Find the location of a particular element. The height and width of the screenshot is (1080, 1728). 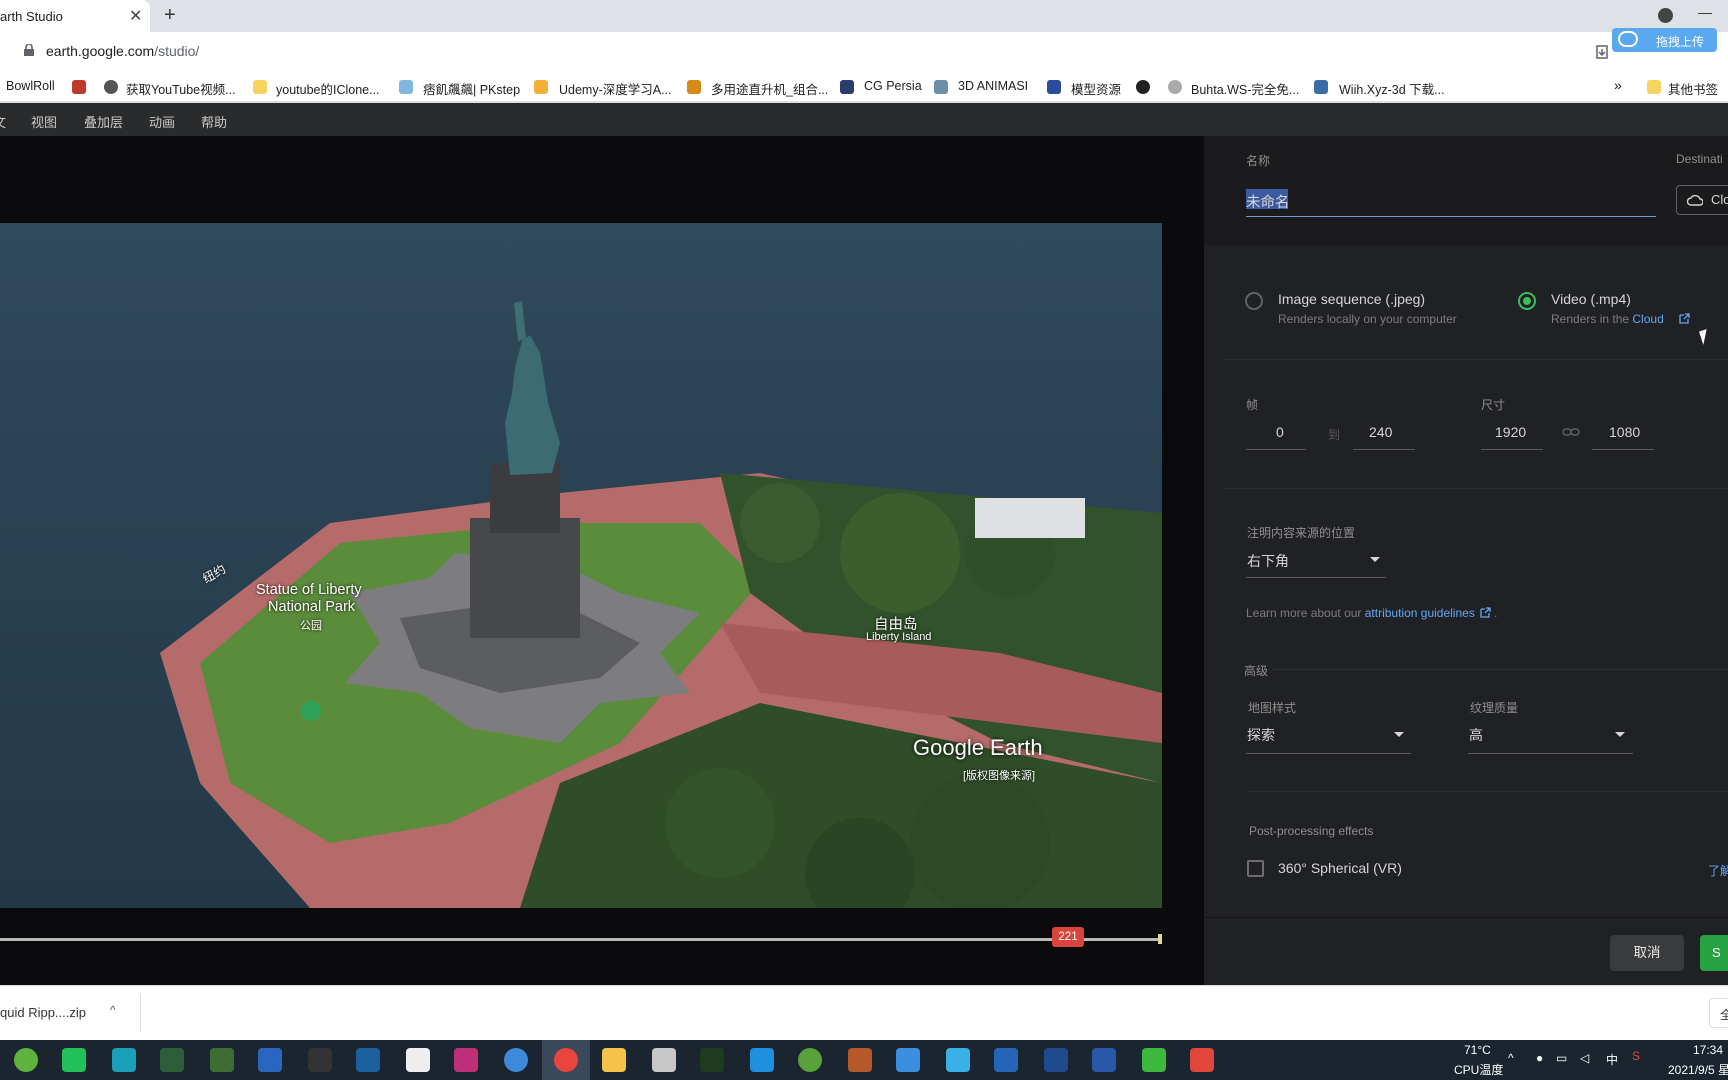

name-field: 未命名 is located at coordinates (1268, 201).